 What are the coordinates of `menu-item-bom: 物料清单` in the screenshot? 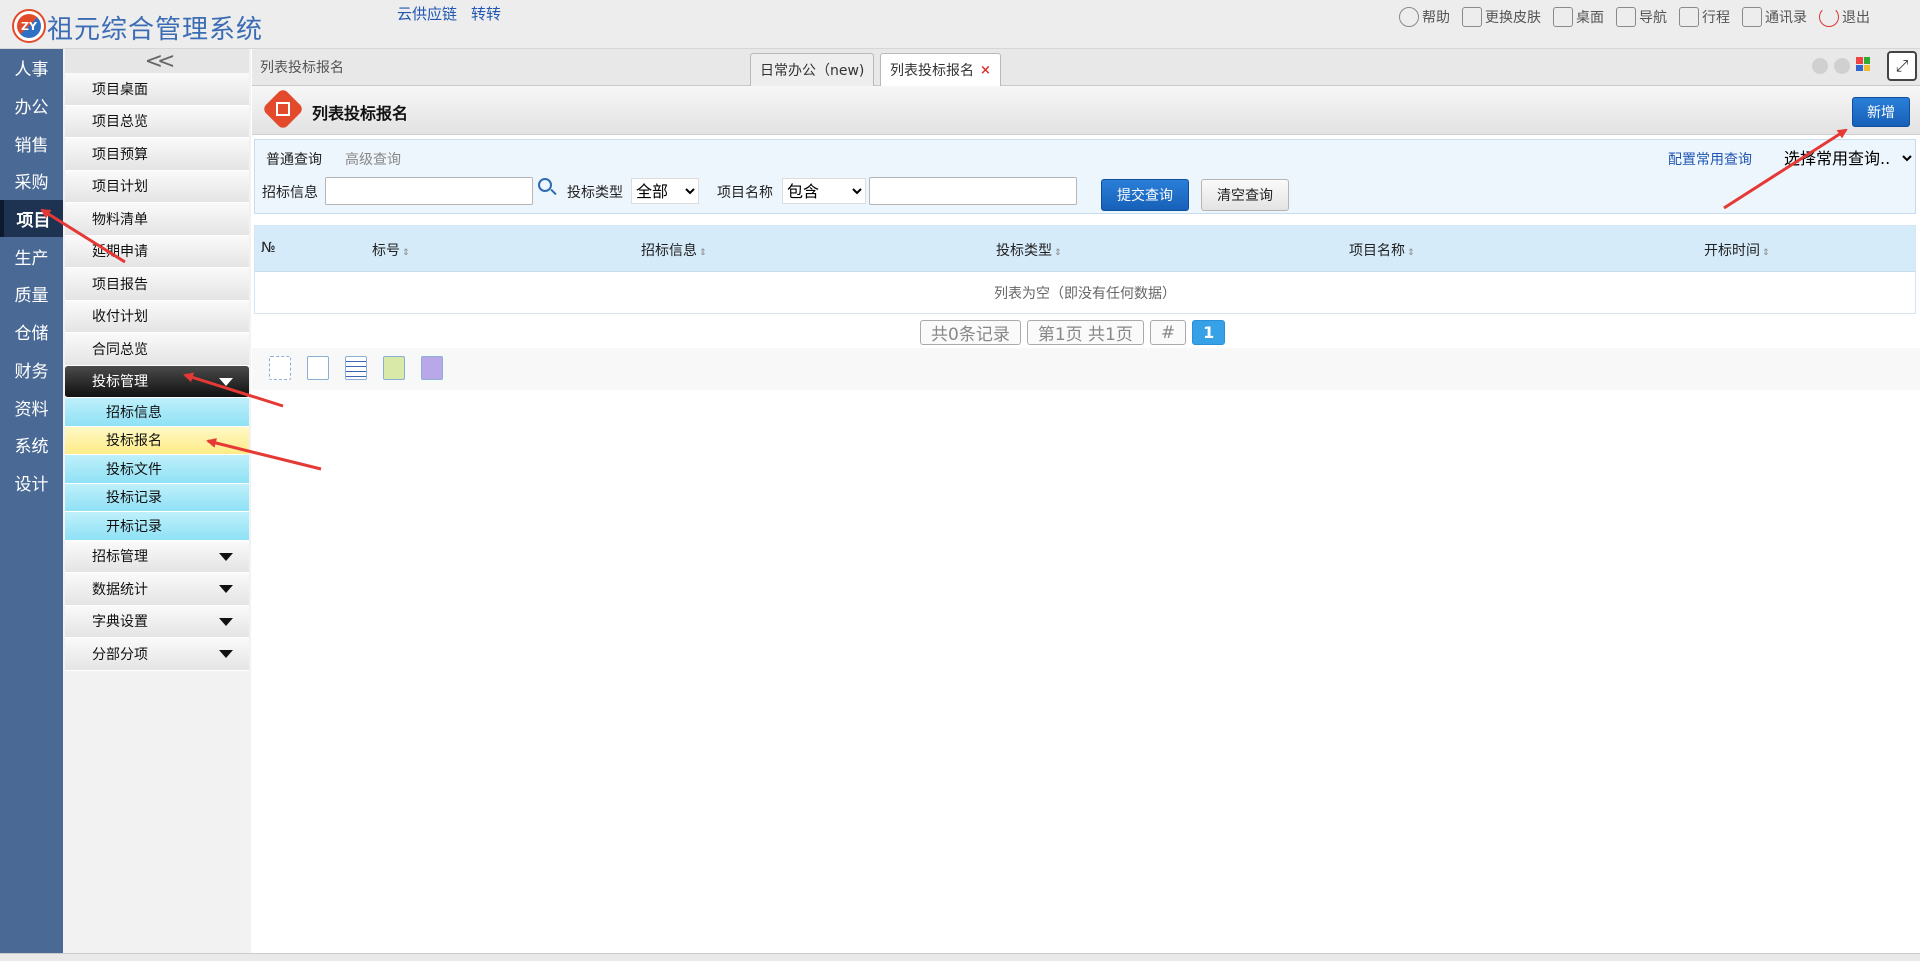 It's located at (157, 219).